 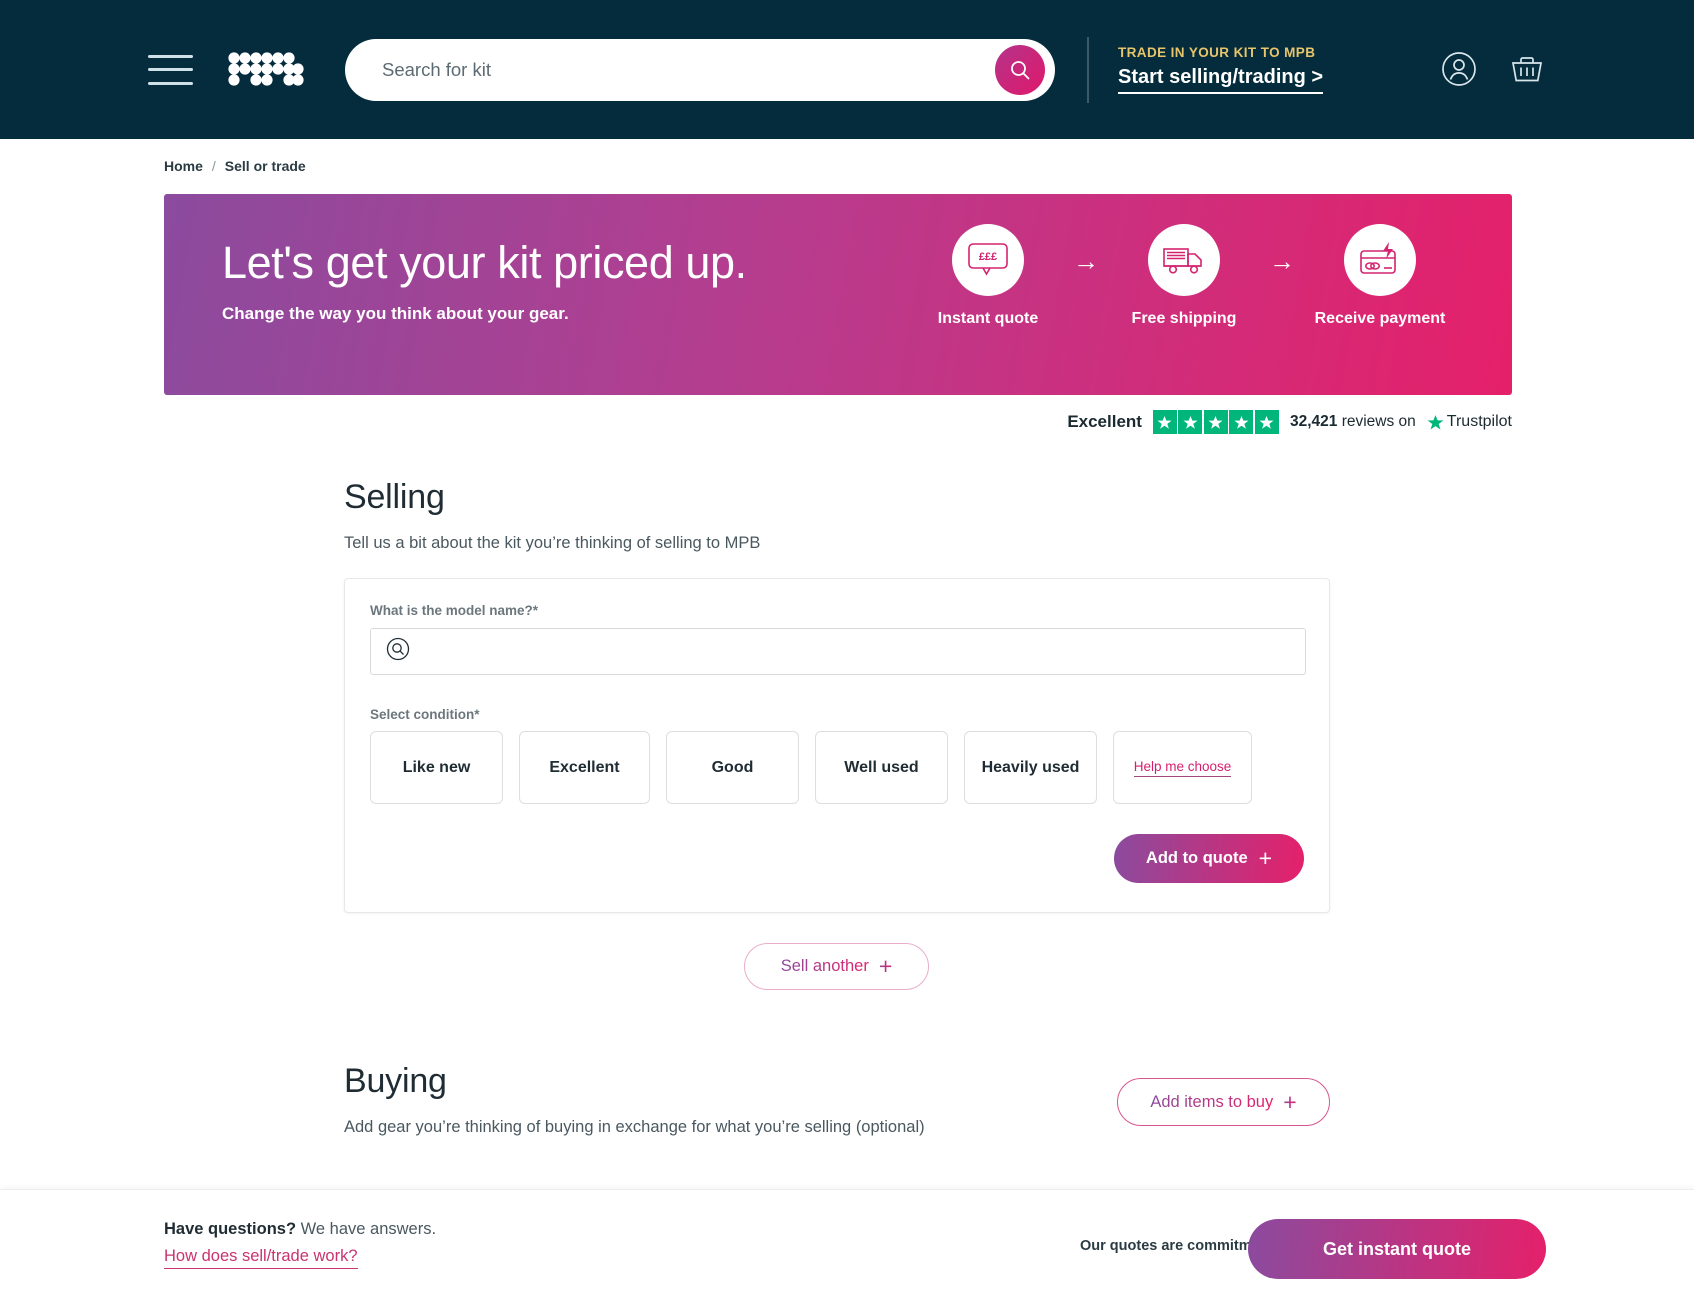 What do you see at coordinates (1212, 1101) in the screenshot?
I see `add-items-label: Add items to buy` at bounding box center [1212, 1101].